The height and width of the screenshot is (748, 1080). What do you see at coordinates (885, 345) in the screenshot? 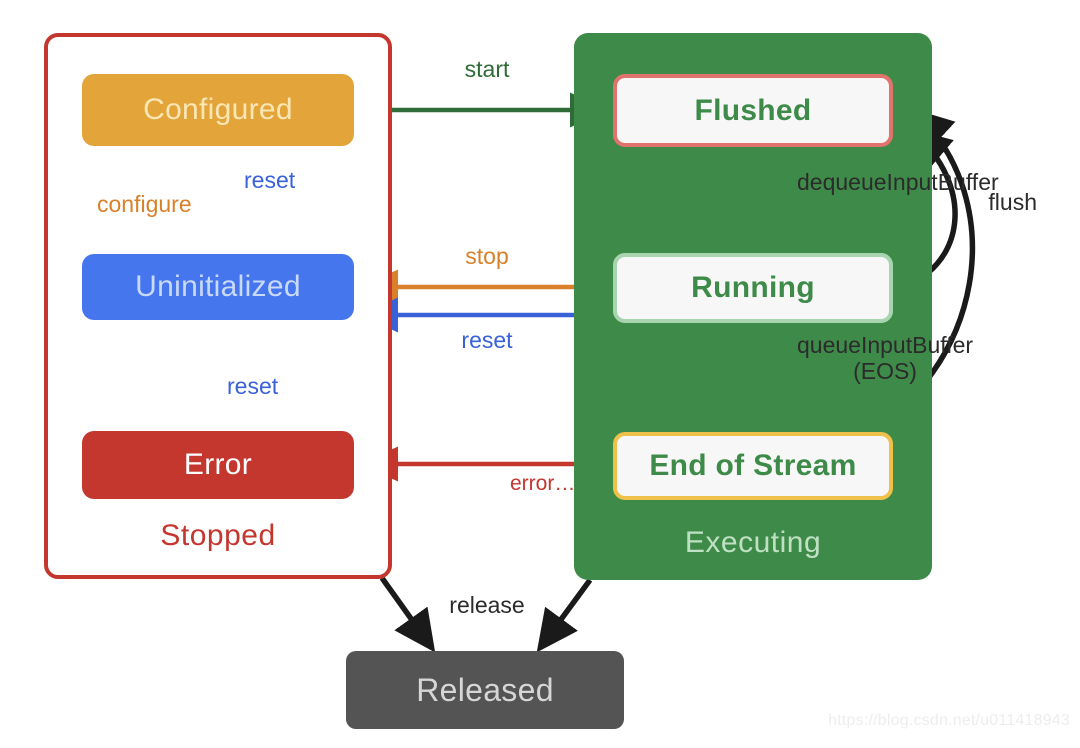
I see `edge-label-queue-input-buffer-line1: queueInputBuffer` at bounding box center [885, 345].